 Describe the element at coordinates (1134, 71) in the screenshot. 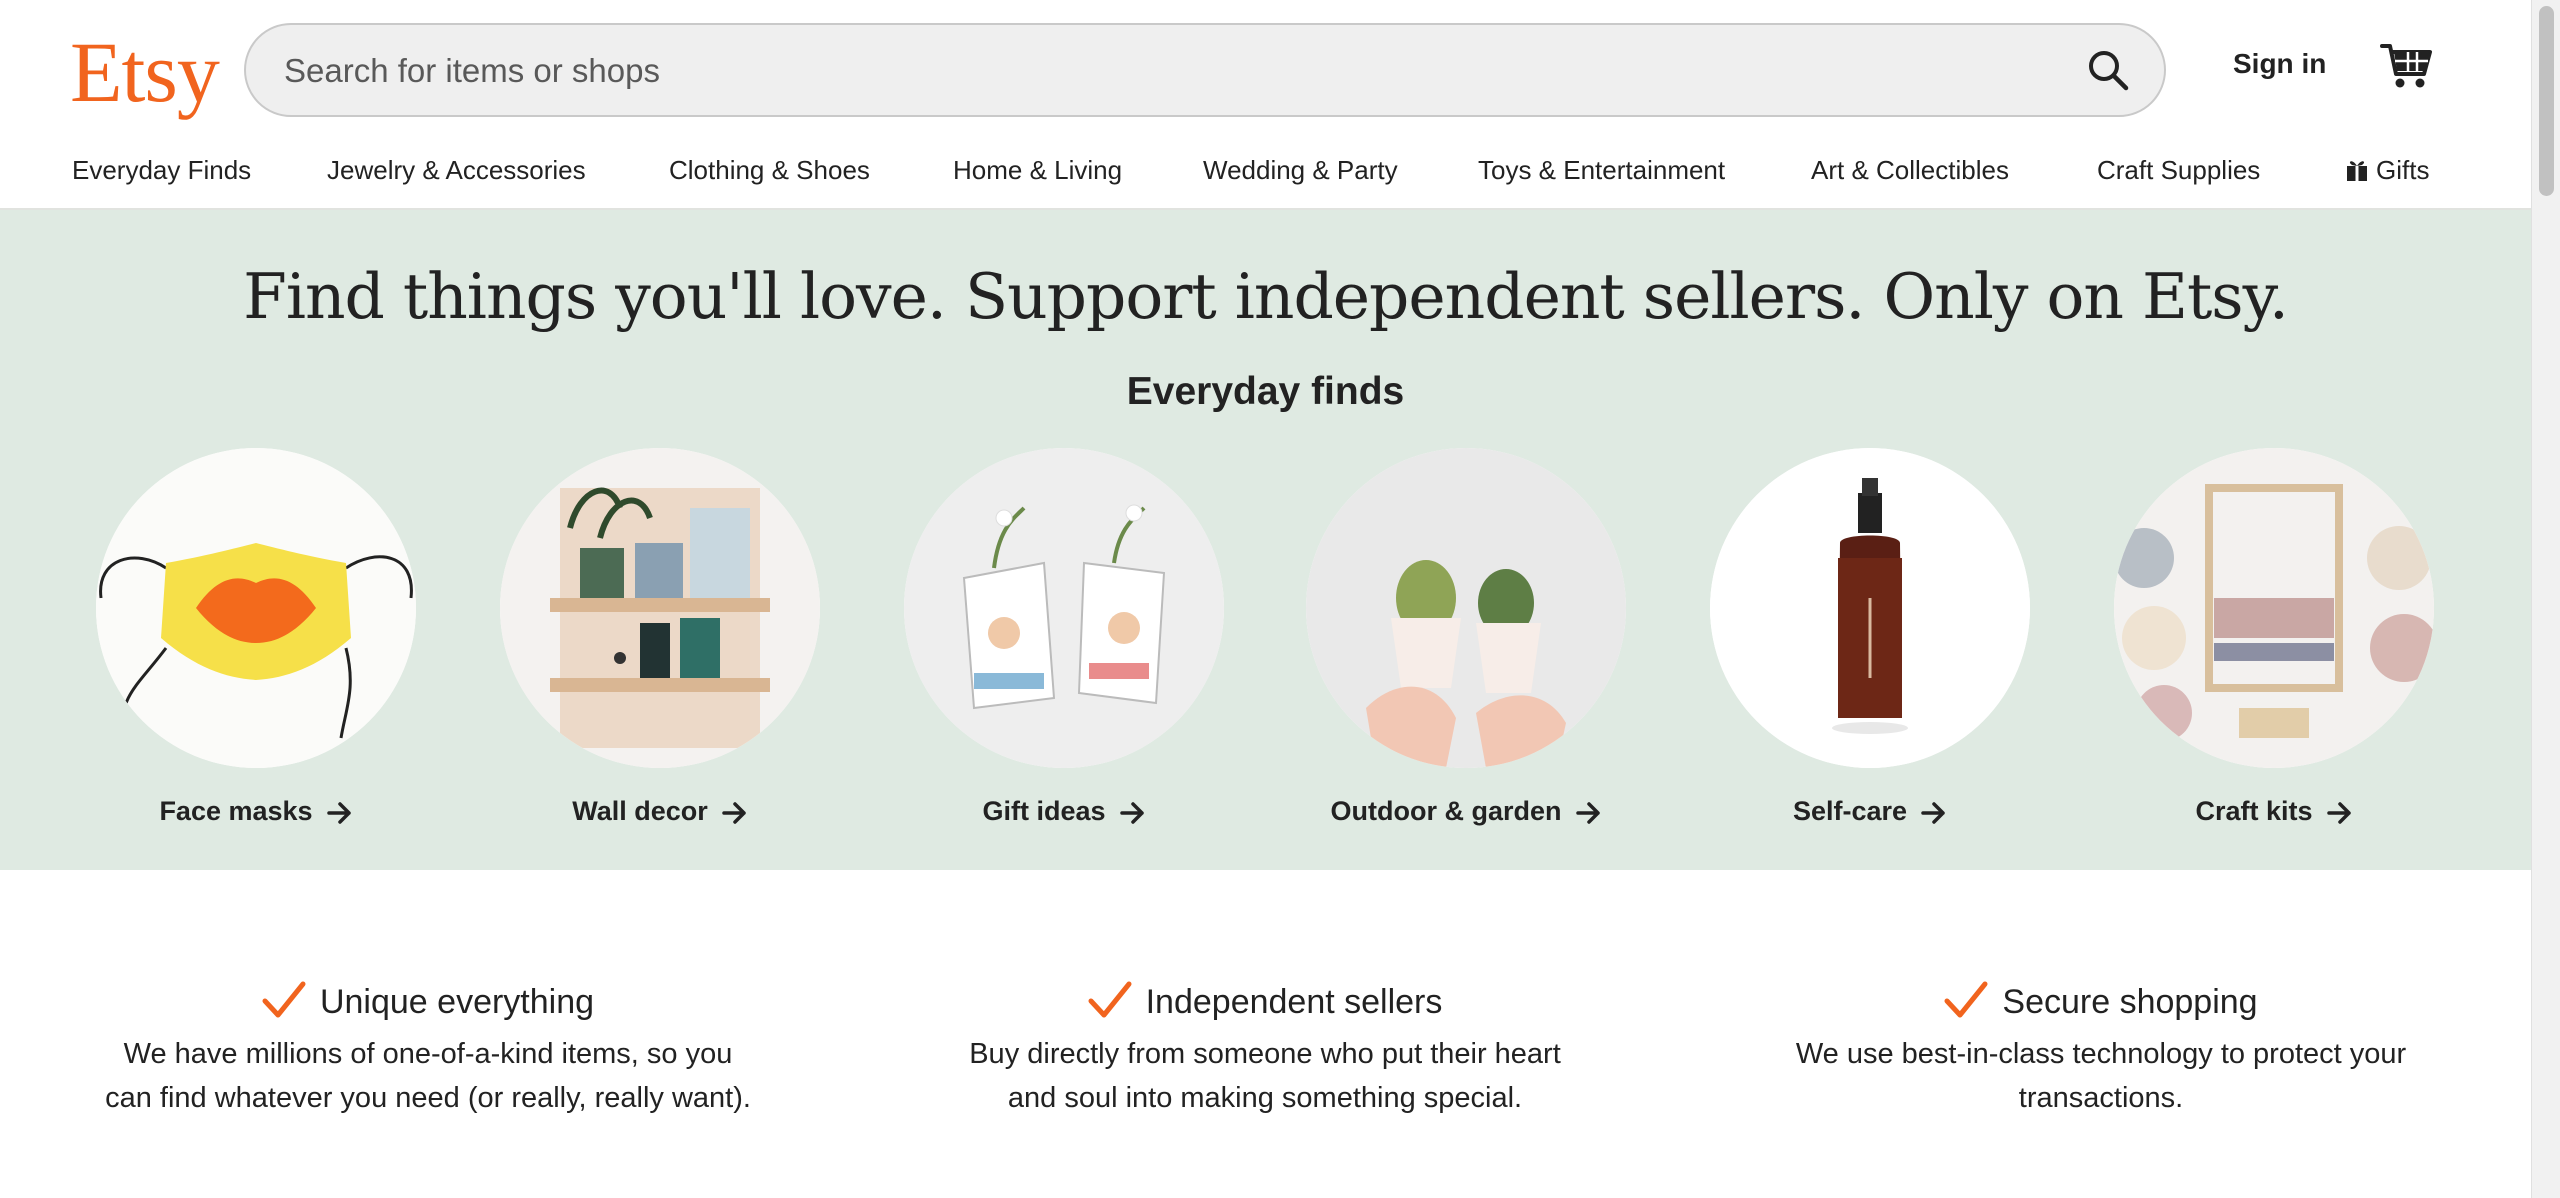

I see `search-input` at that location.